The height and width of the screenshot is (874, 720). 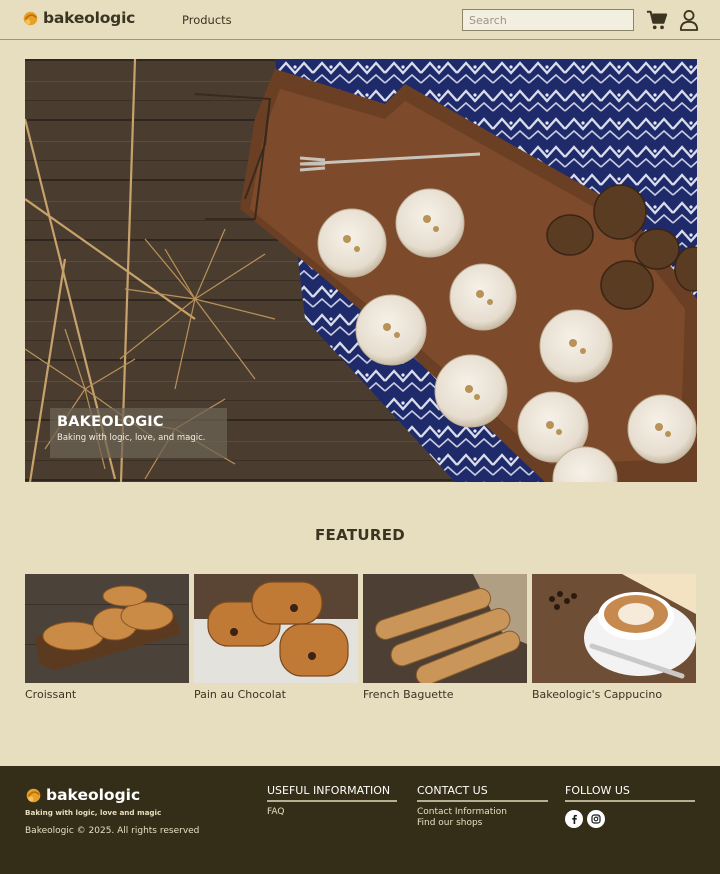 What do you see at coordinates (657, 20) in the screenshot?
I see `cart-icon` at bounding box center [657, 20].